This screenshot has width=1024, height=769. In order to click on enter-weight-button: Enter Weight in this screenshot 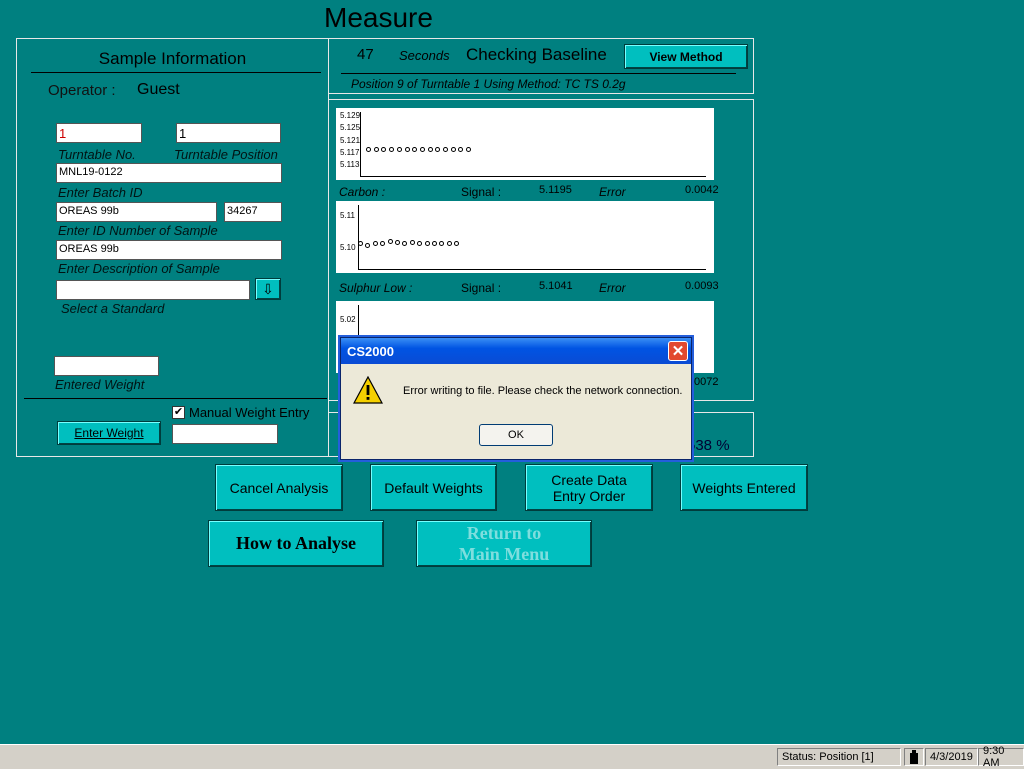, I will do `click(109, 433)`.